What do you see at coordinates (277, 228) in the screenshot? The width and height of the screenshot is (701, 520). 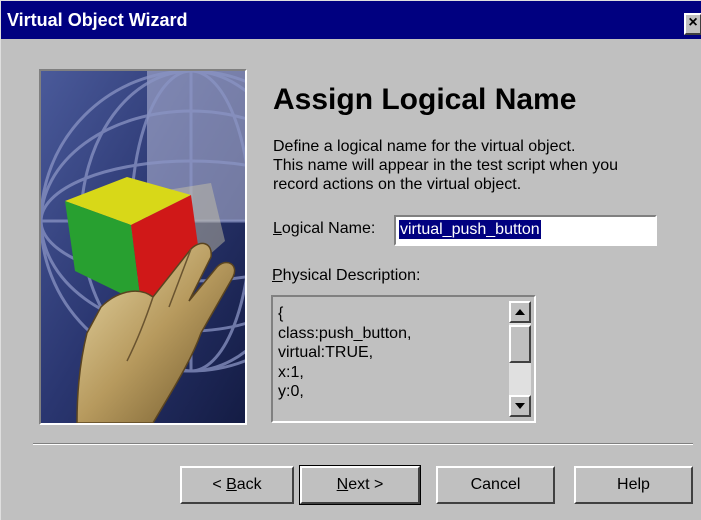 I see `logical-name-mnemonic: L` at bounding box center [277, 228].